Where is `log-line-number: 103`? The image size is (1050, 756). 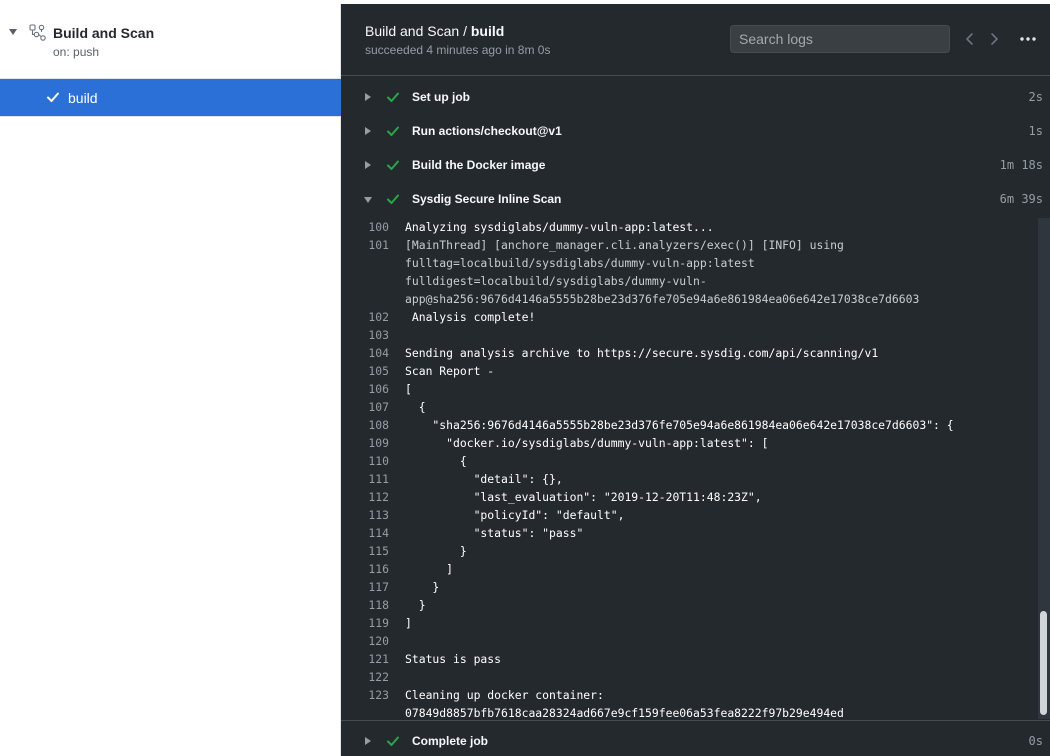
log-line-number: 103 is located at coordinates (373, 335).